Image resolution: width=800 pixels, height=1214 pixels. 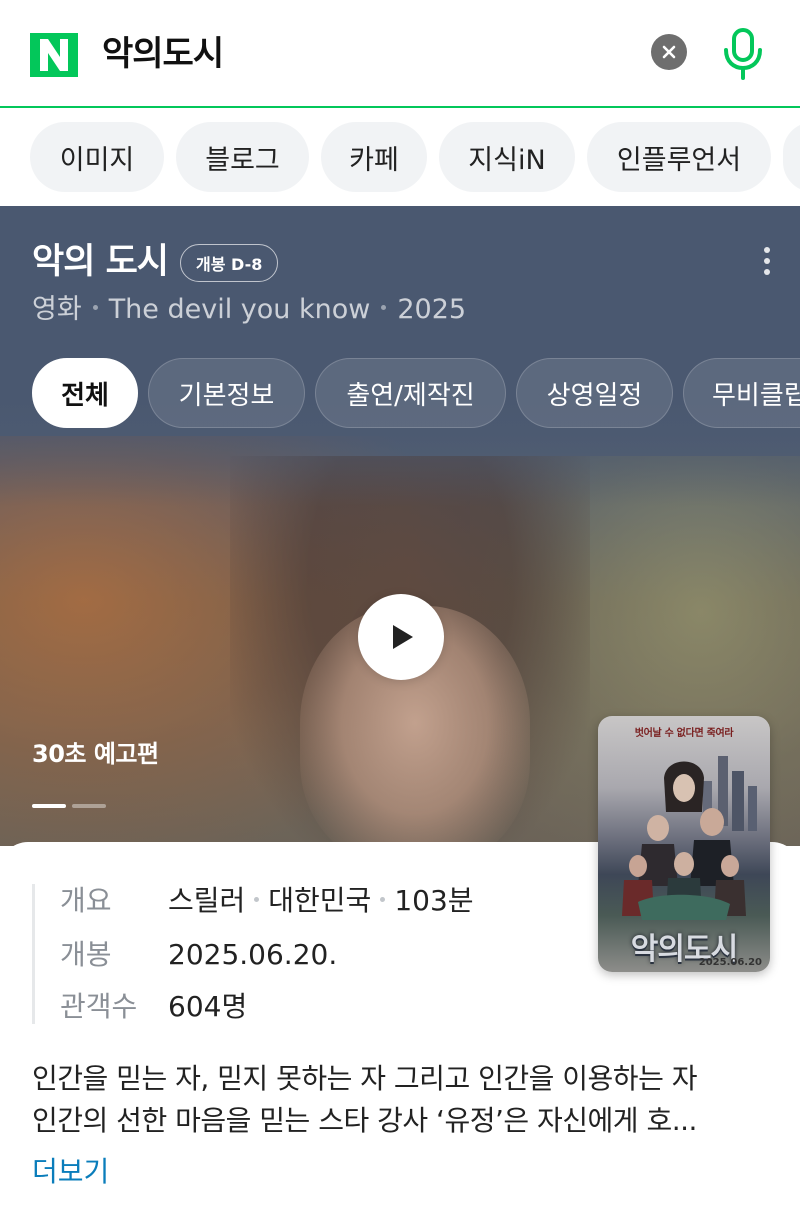 What do you see at coordinates (49, 806) in the screenshot?
I see `slide-indicator-active` at bounding box center [49, 806].